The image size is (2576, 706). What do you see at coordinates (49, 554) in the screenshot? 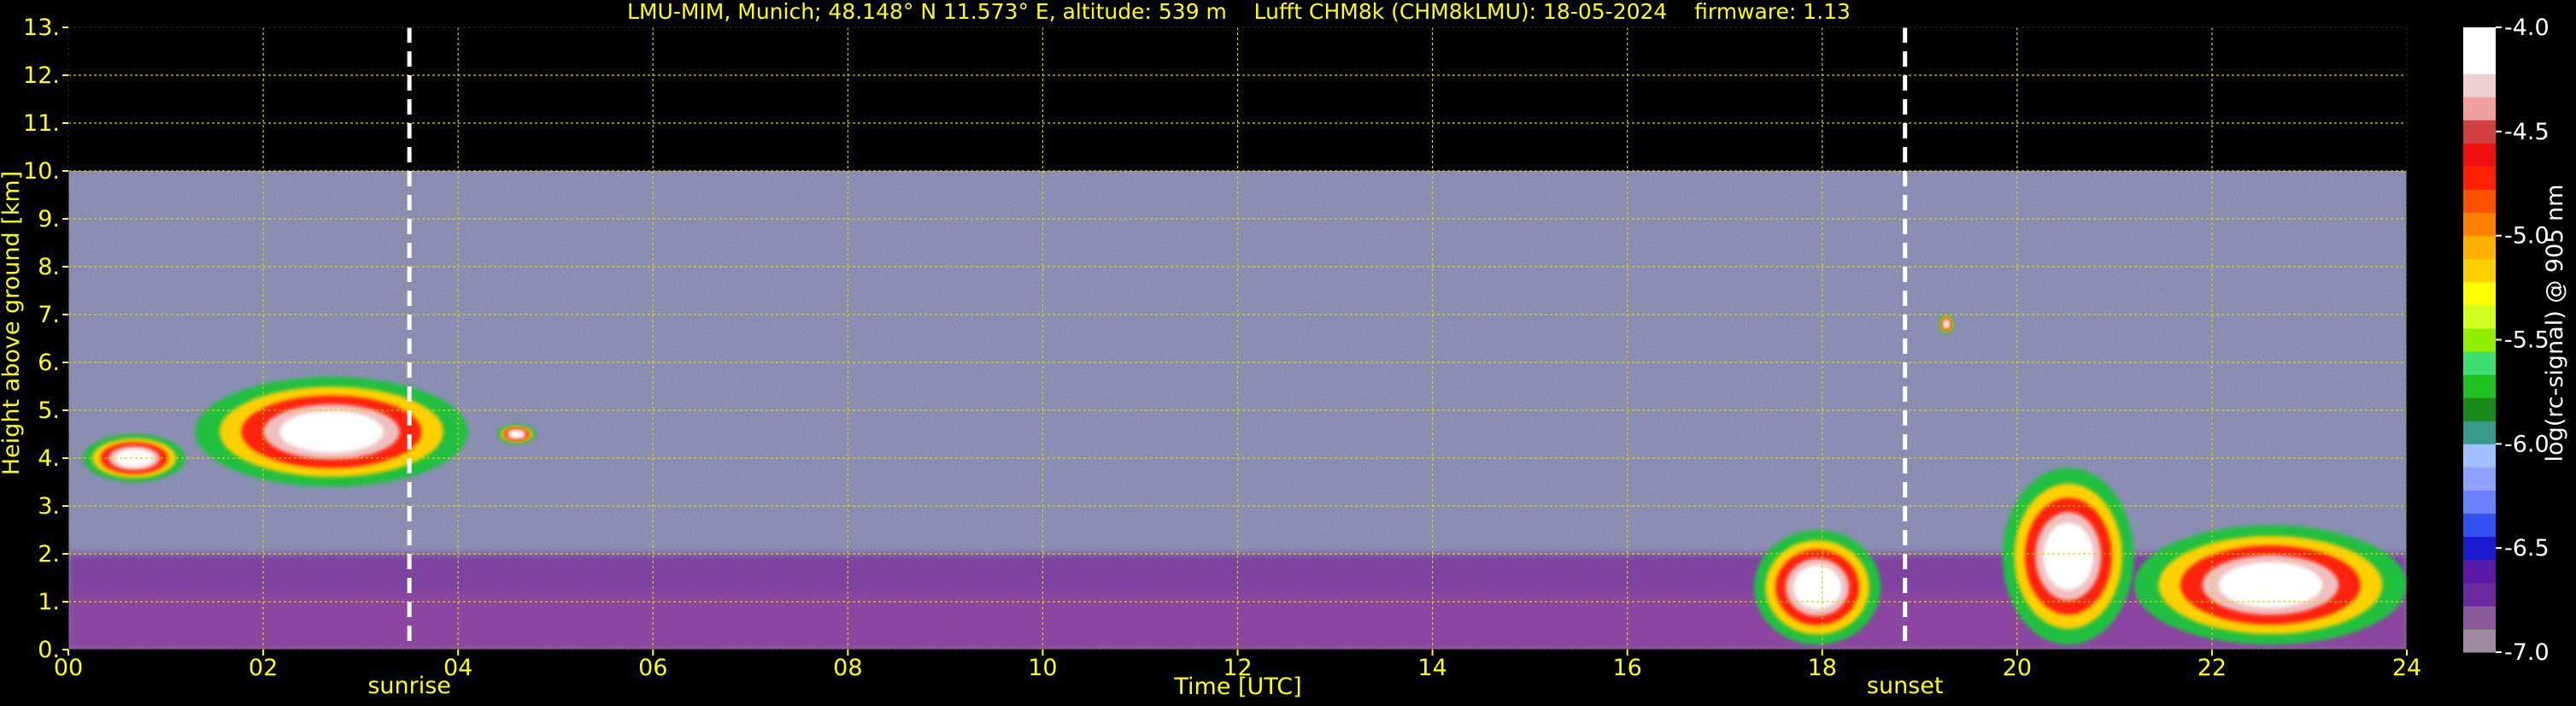
I see `y-tick-label: 2.` at bounding box center [49, 554].